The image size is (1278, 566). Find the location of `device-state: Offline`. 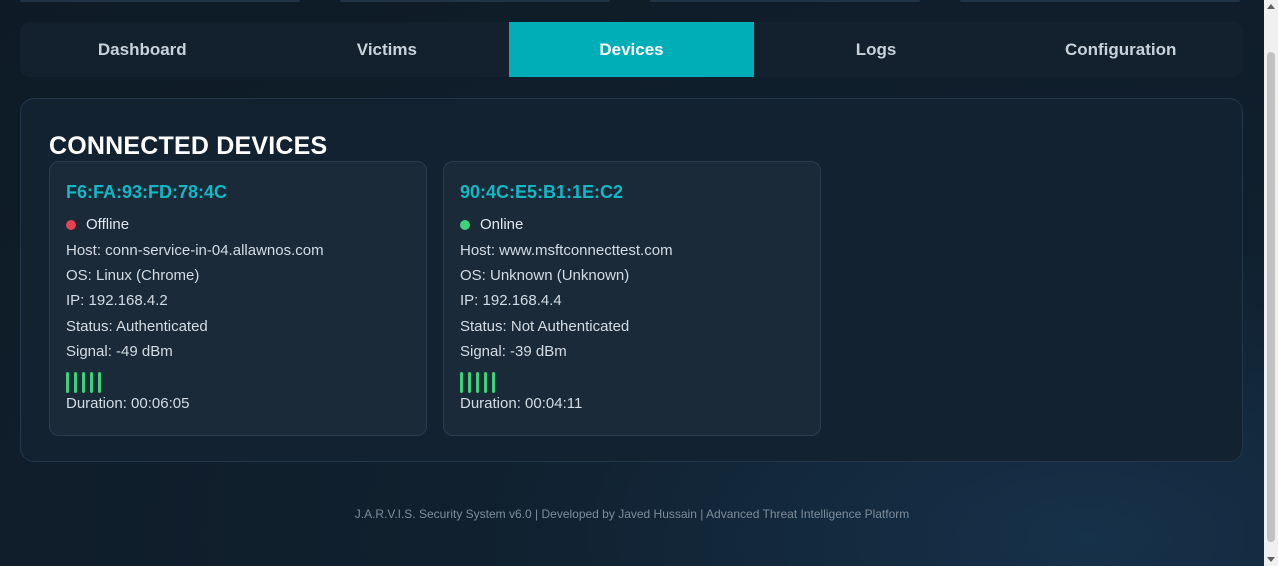

device-state: Offline is located at coordinates (97, 224).